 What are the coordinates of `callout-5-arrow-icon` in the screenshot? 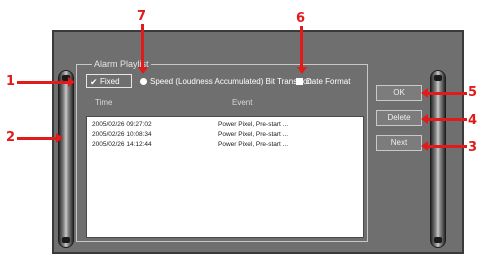 It's located at (424, 93).